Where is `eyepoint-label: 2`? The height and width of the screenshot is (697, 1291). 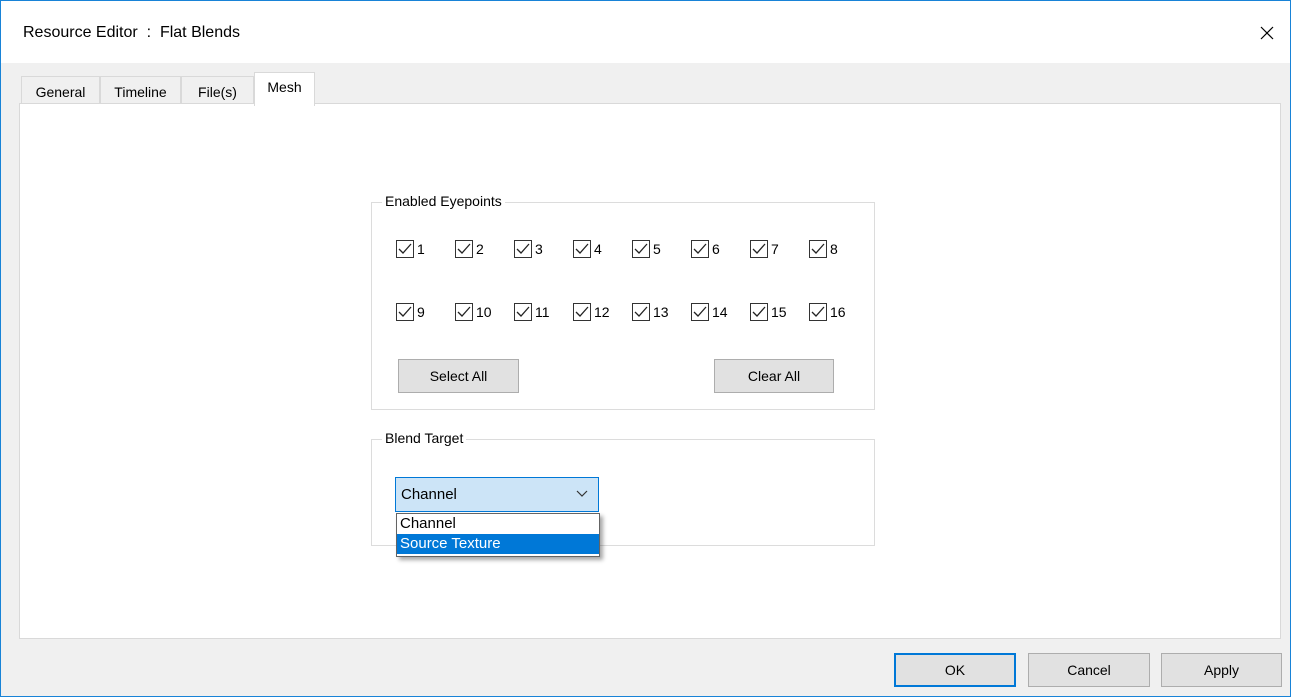
eyepoint-label: 2 is located at coordinates (480, 249).